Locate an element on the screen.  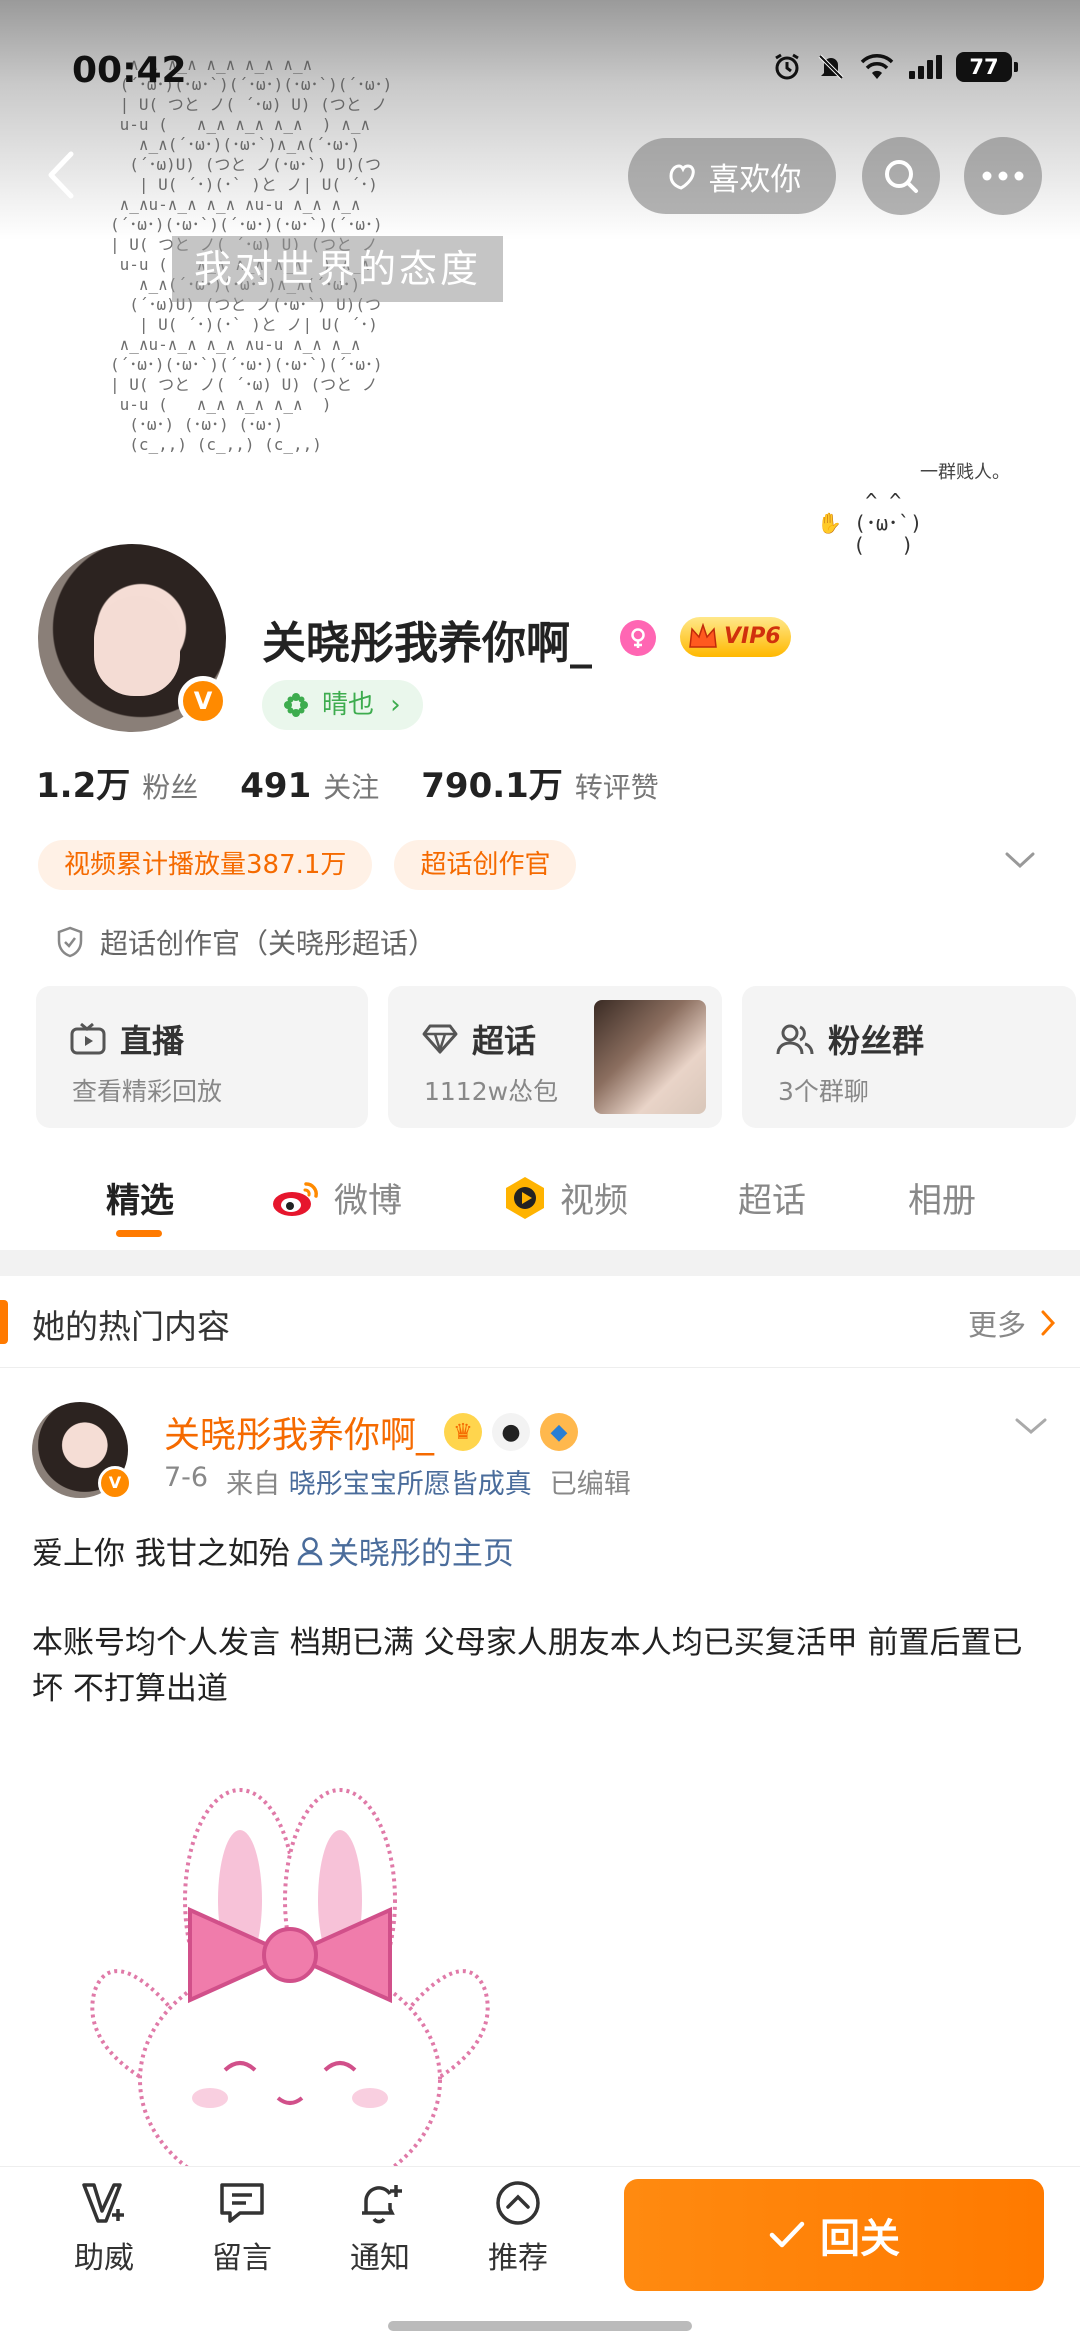
card-title: 直播 is located at coordinates (127, 1039).